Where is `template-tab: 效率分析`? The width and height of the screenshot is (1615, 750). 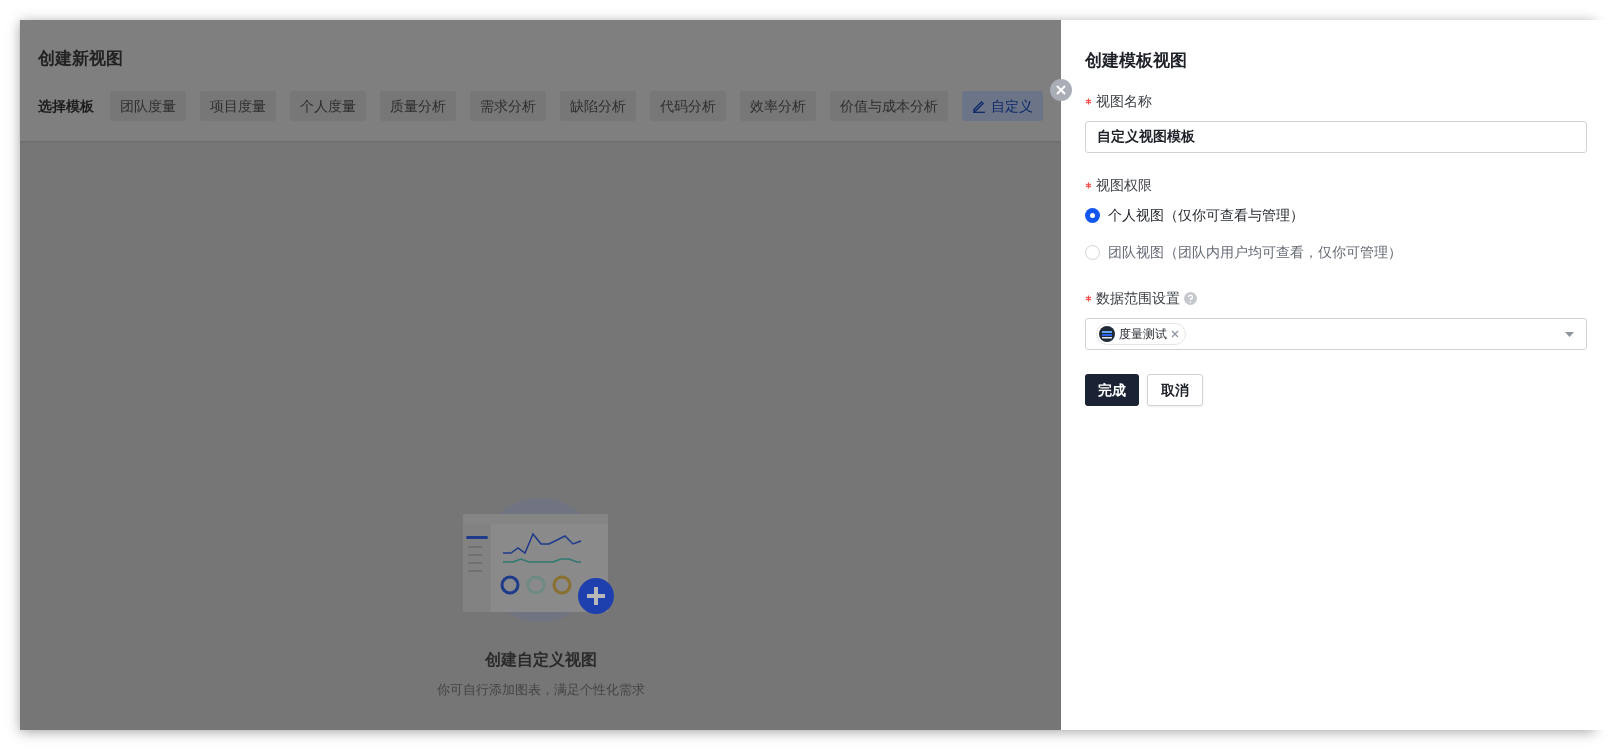
template-tab: 效率分析 is located at coordinates (778, 106).